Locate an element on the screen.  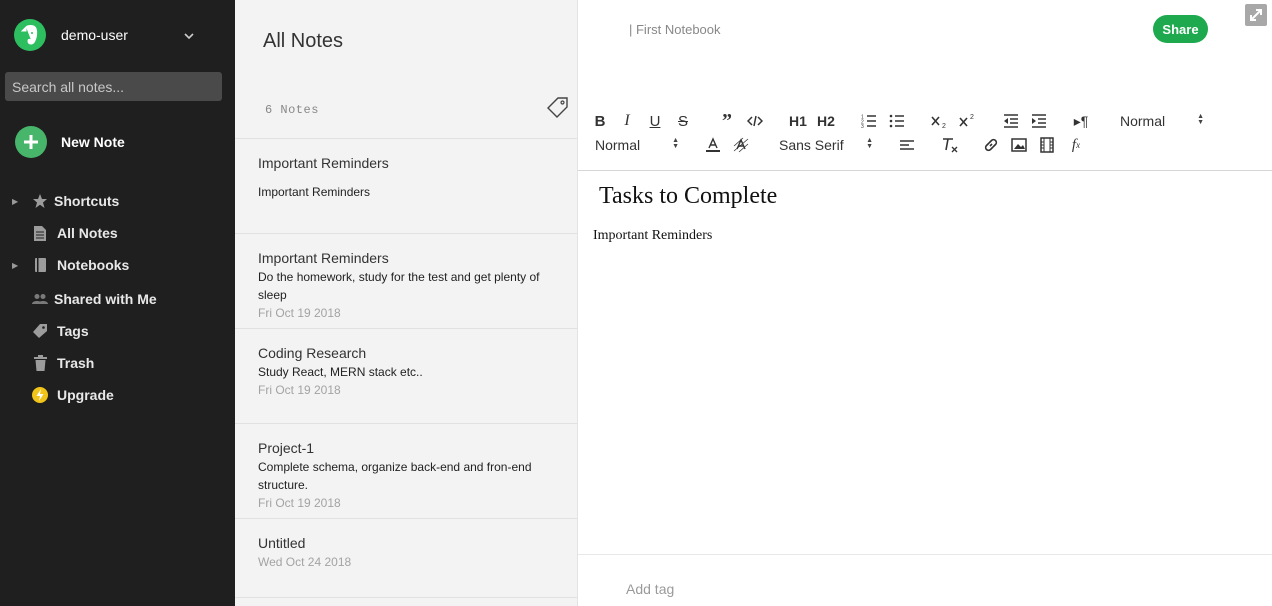
note-title-field: Tasks to Complete is located at coordinates (688, 196).